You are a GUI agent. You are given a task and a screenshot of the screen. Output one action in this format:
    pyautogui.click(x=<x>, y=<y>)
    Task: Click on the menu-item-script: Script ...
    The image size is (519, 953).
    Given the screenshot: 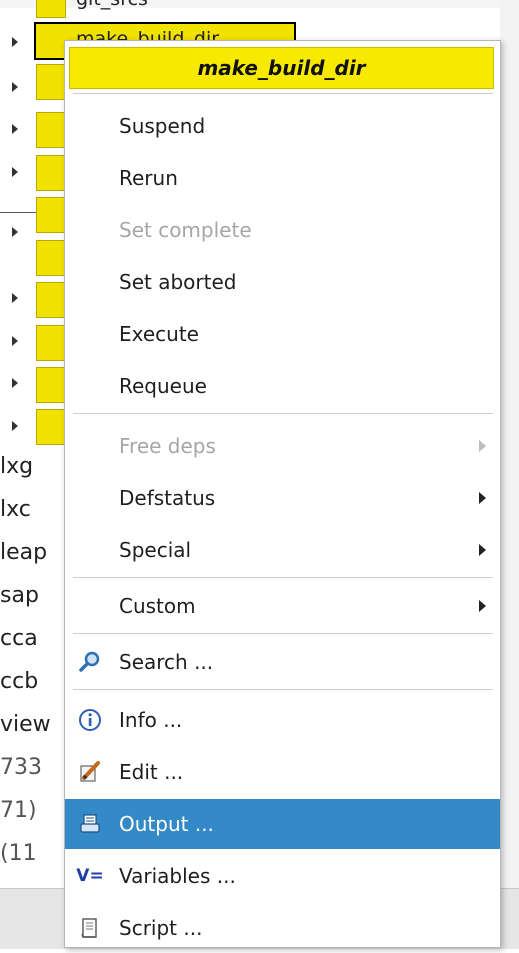 What is the action you would take?
    pyautogui.click(x=282, y=928)
    